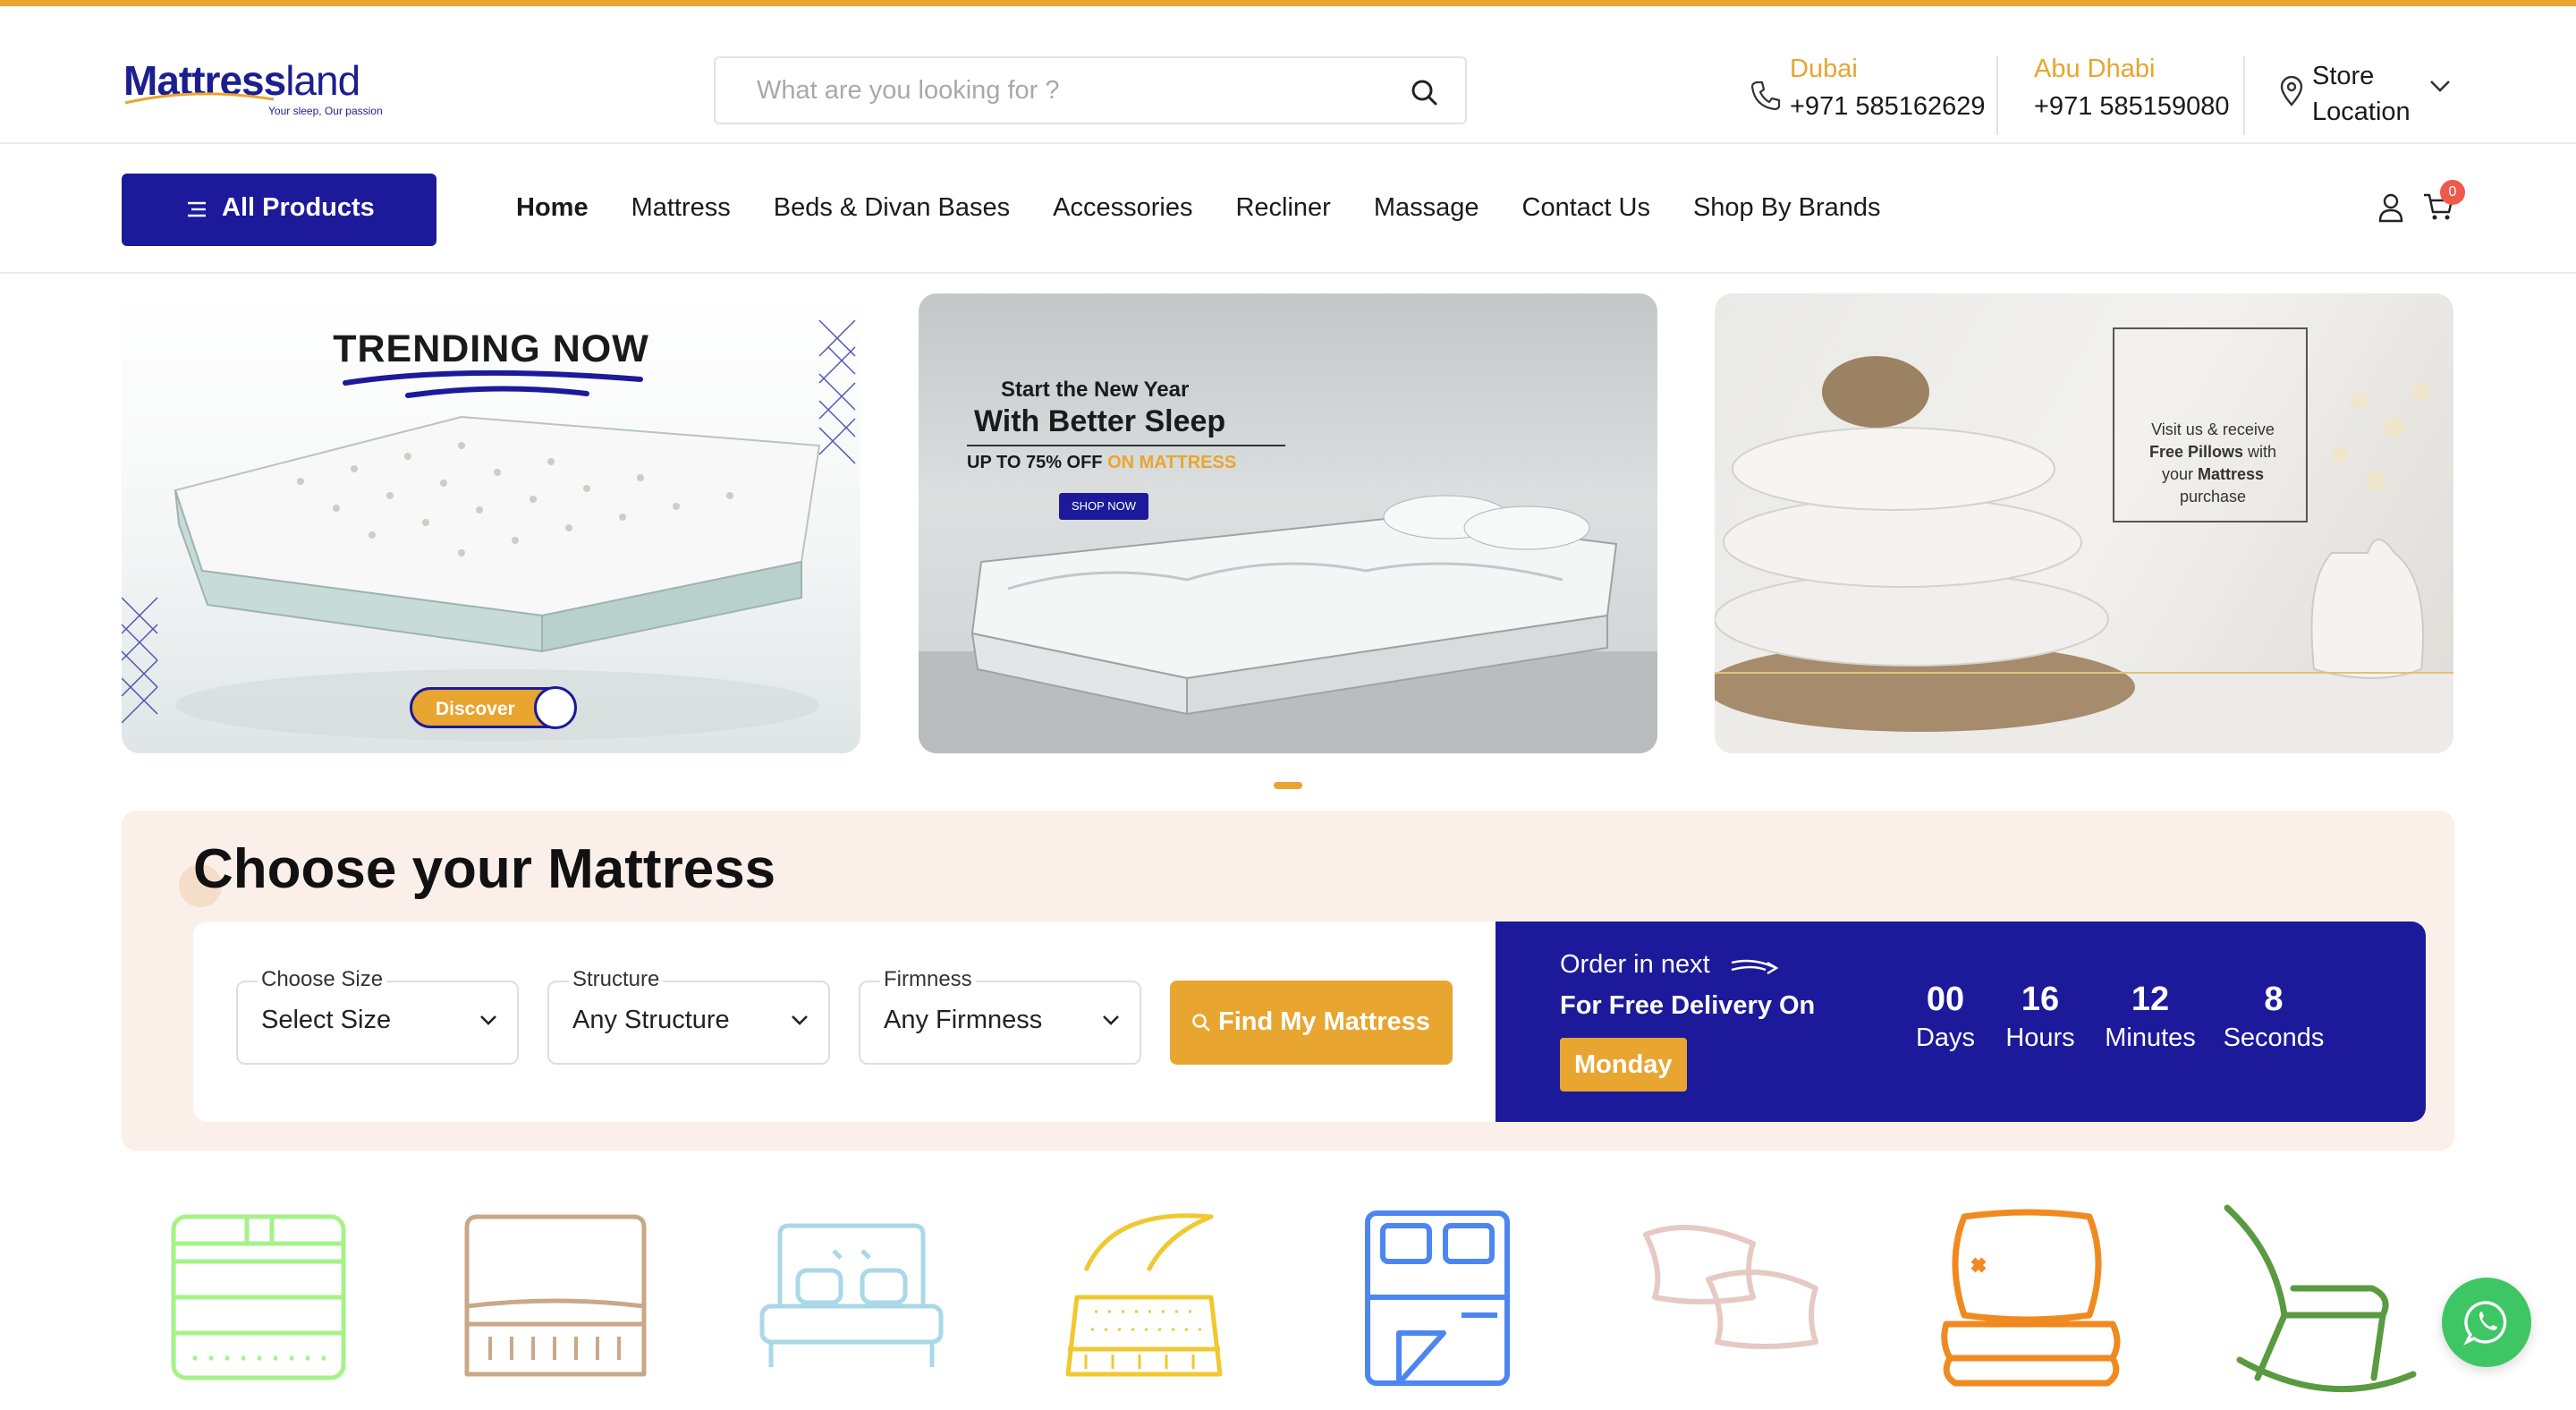 This screenshot has height=1410, width=2576. What do you see at coordinates (2291, 91) in the screenshot?
I see `location-pin-icon` at bounding box center [2291, 91].